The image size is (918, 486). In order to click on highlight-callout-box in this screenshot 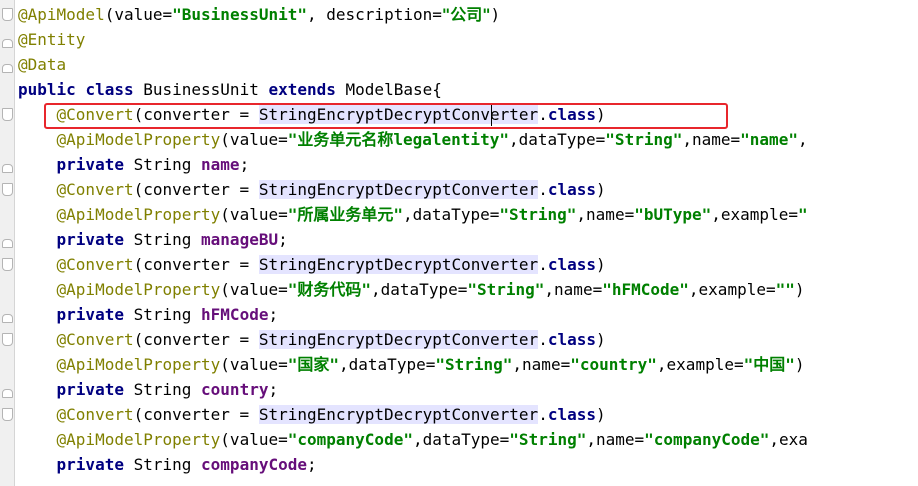, I will do `click(386, 116)`.